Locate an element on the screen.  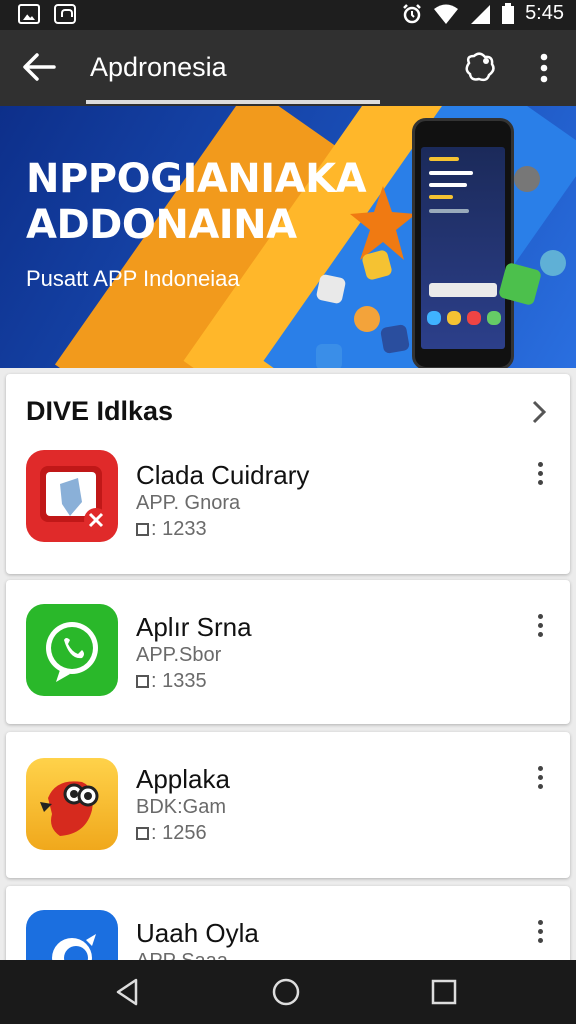
banner-headline-line1: NPPOGIANIAKA is located at coordinates (196, 179).